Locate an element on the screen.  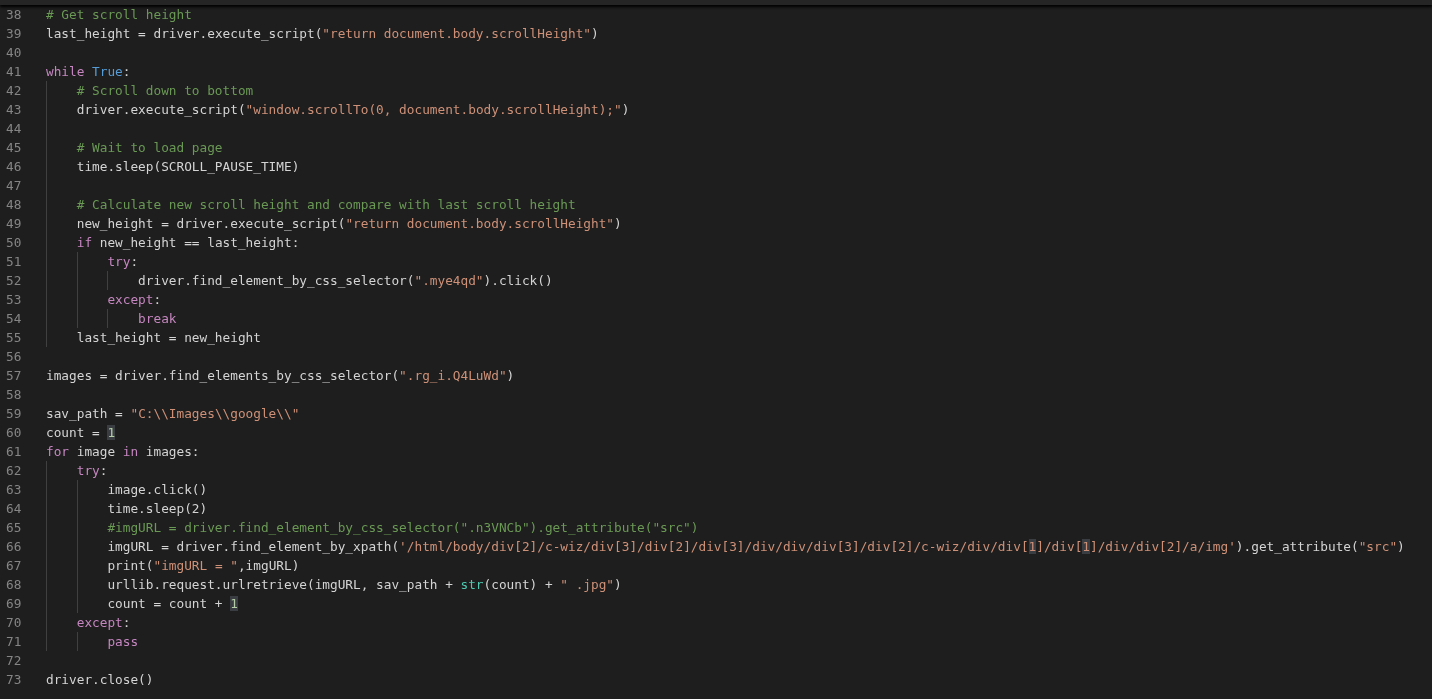
code-line: new_height = driver.execute_script("return document.body.scrollHeight") is located at coordinates (349, 224).